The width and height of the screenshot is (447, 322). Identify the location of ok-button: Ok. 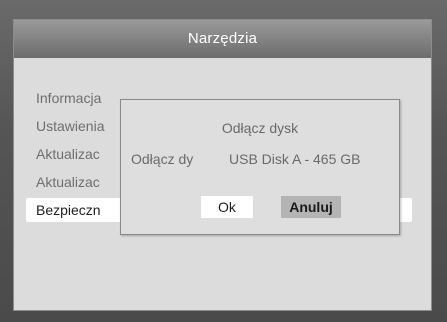
(227, 207).